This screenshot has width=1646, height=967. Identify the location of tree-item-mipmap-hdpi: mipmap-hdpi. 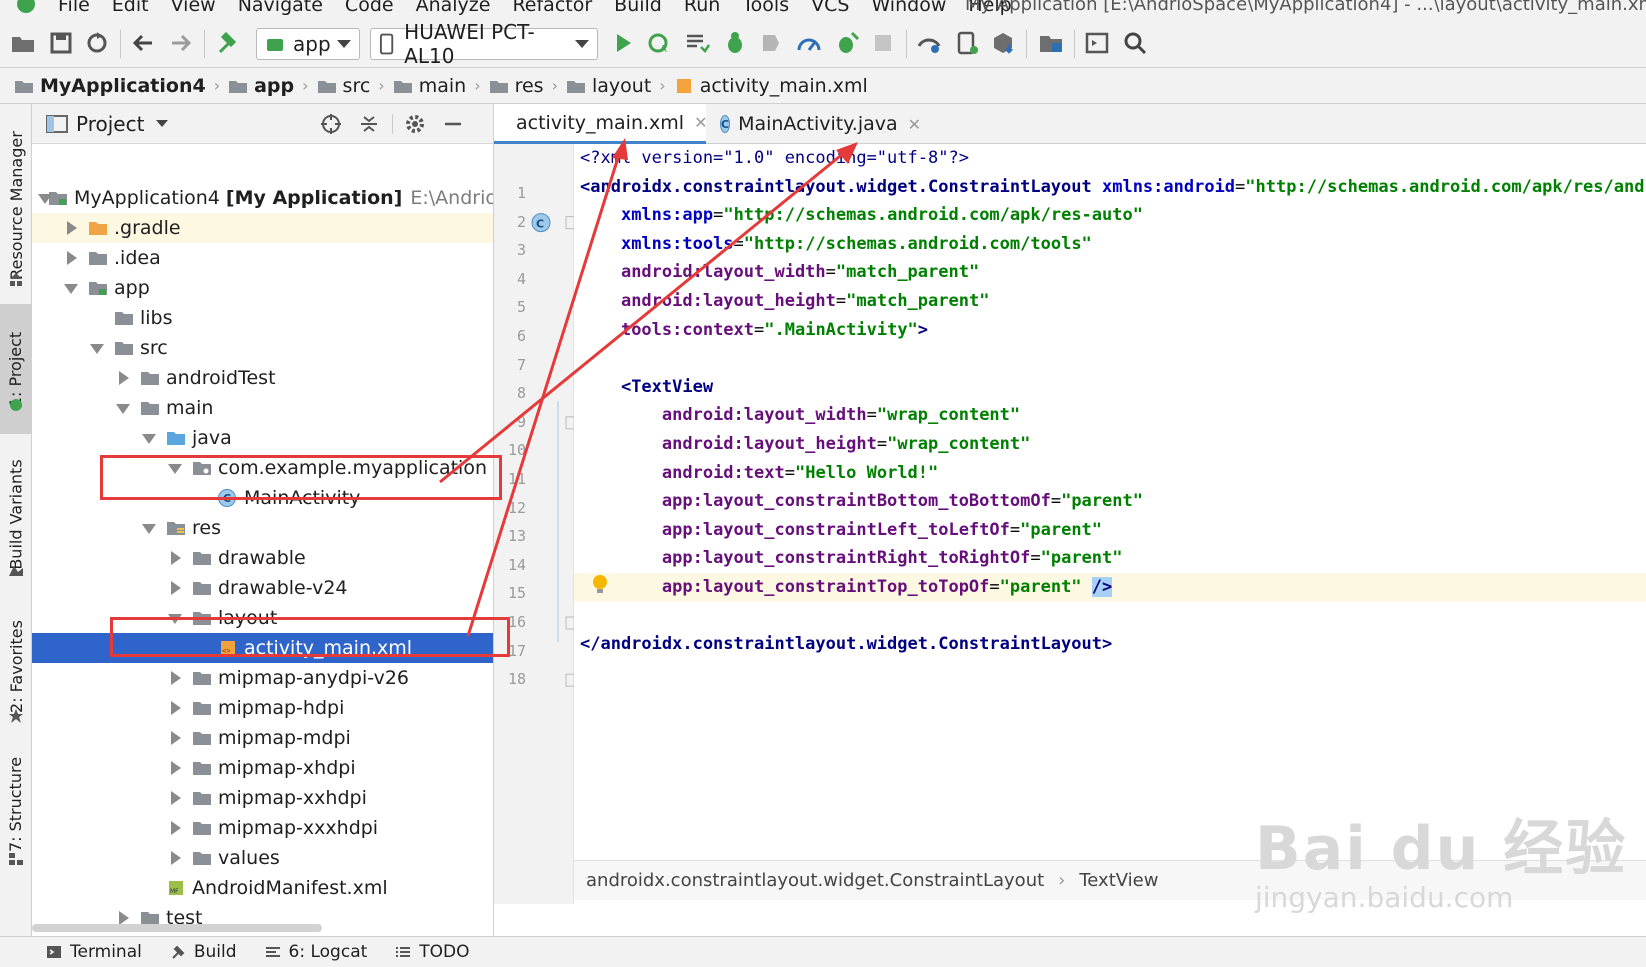
(262, 708).